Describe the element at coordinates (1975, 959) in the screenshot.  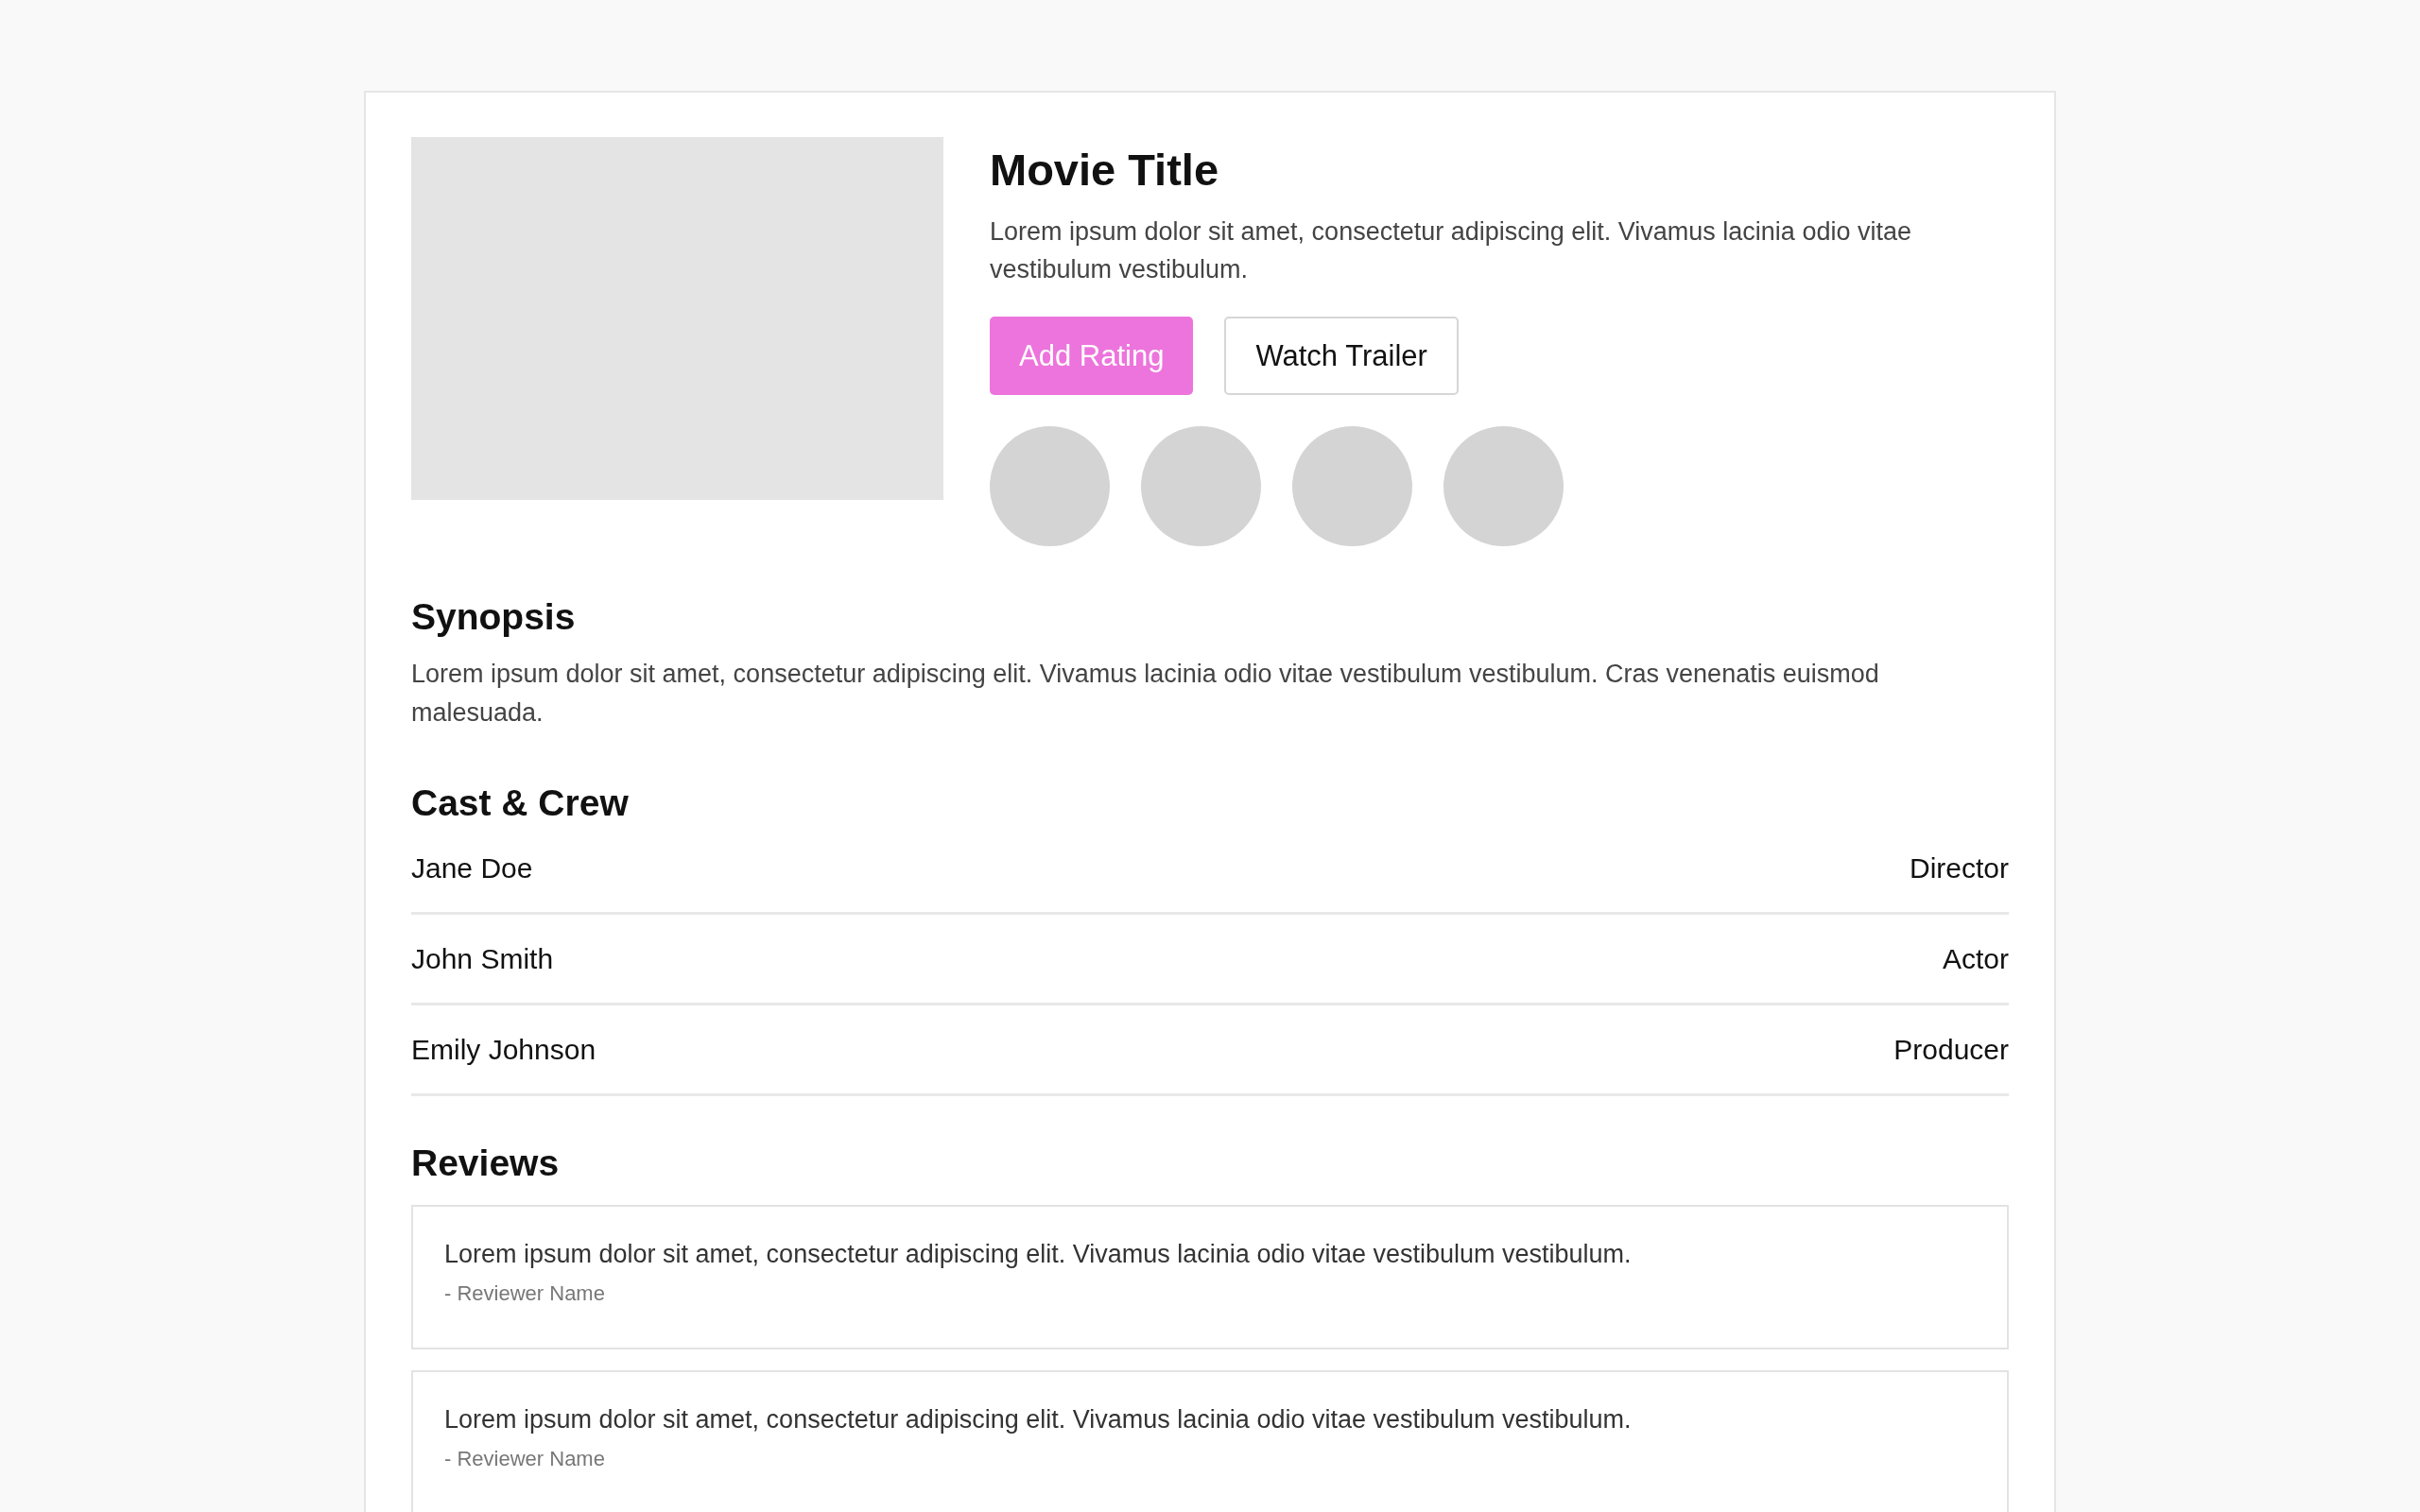
I see `cast-role: Actor` at that location.